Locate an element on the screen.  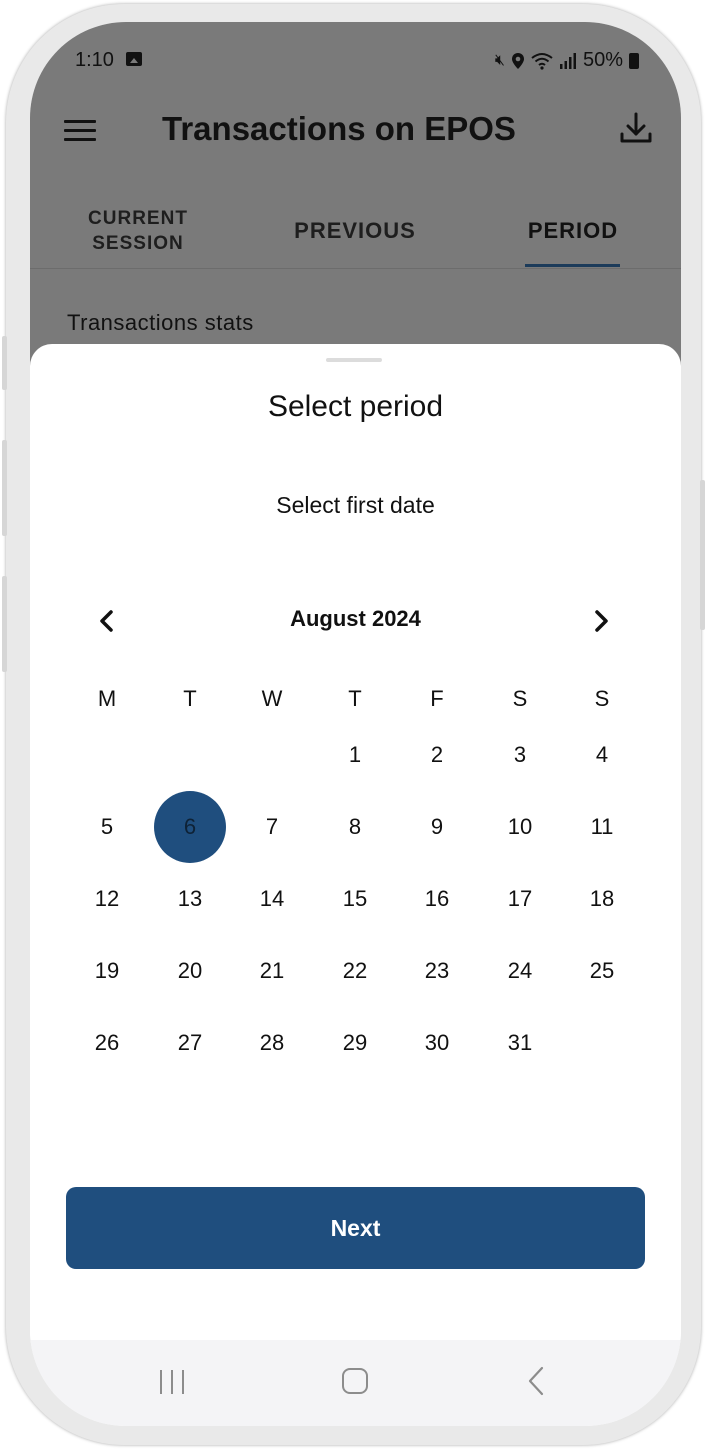
calendar-day: 15 is located at coordinates (355, 899).